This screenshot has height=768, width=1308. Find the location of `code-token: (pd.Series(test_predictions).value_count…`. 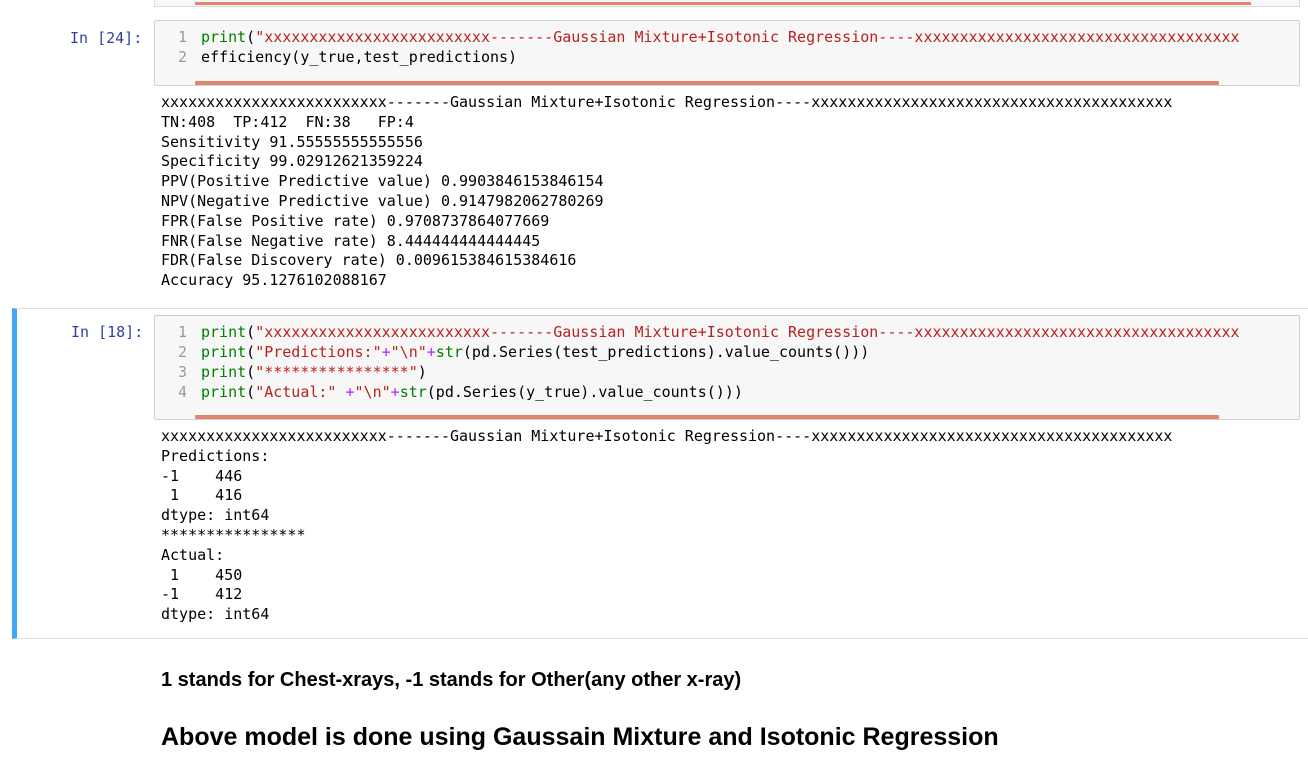

code-token: (pd.Series(test_predictions).value_count… is located at coordinates (666, 352).